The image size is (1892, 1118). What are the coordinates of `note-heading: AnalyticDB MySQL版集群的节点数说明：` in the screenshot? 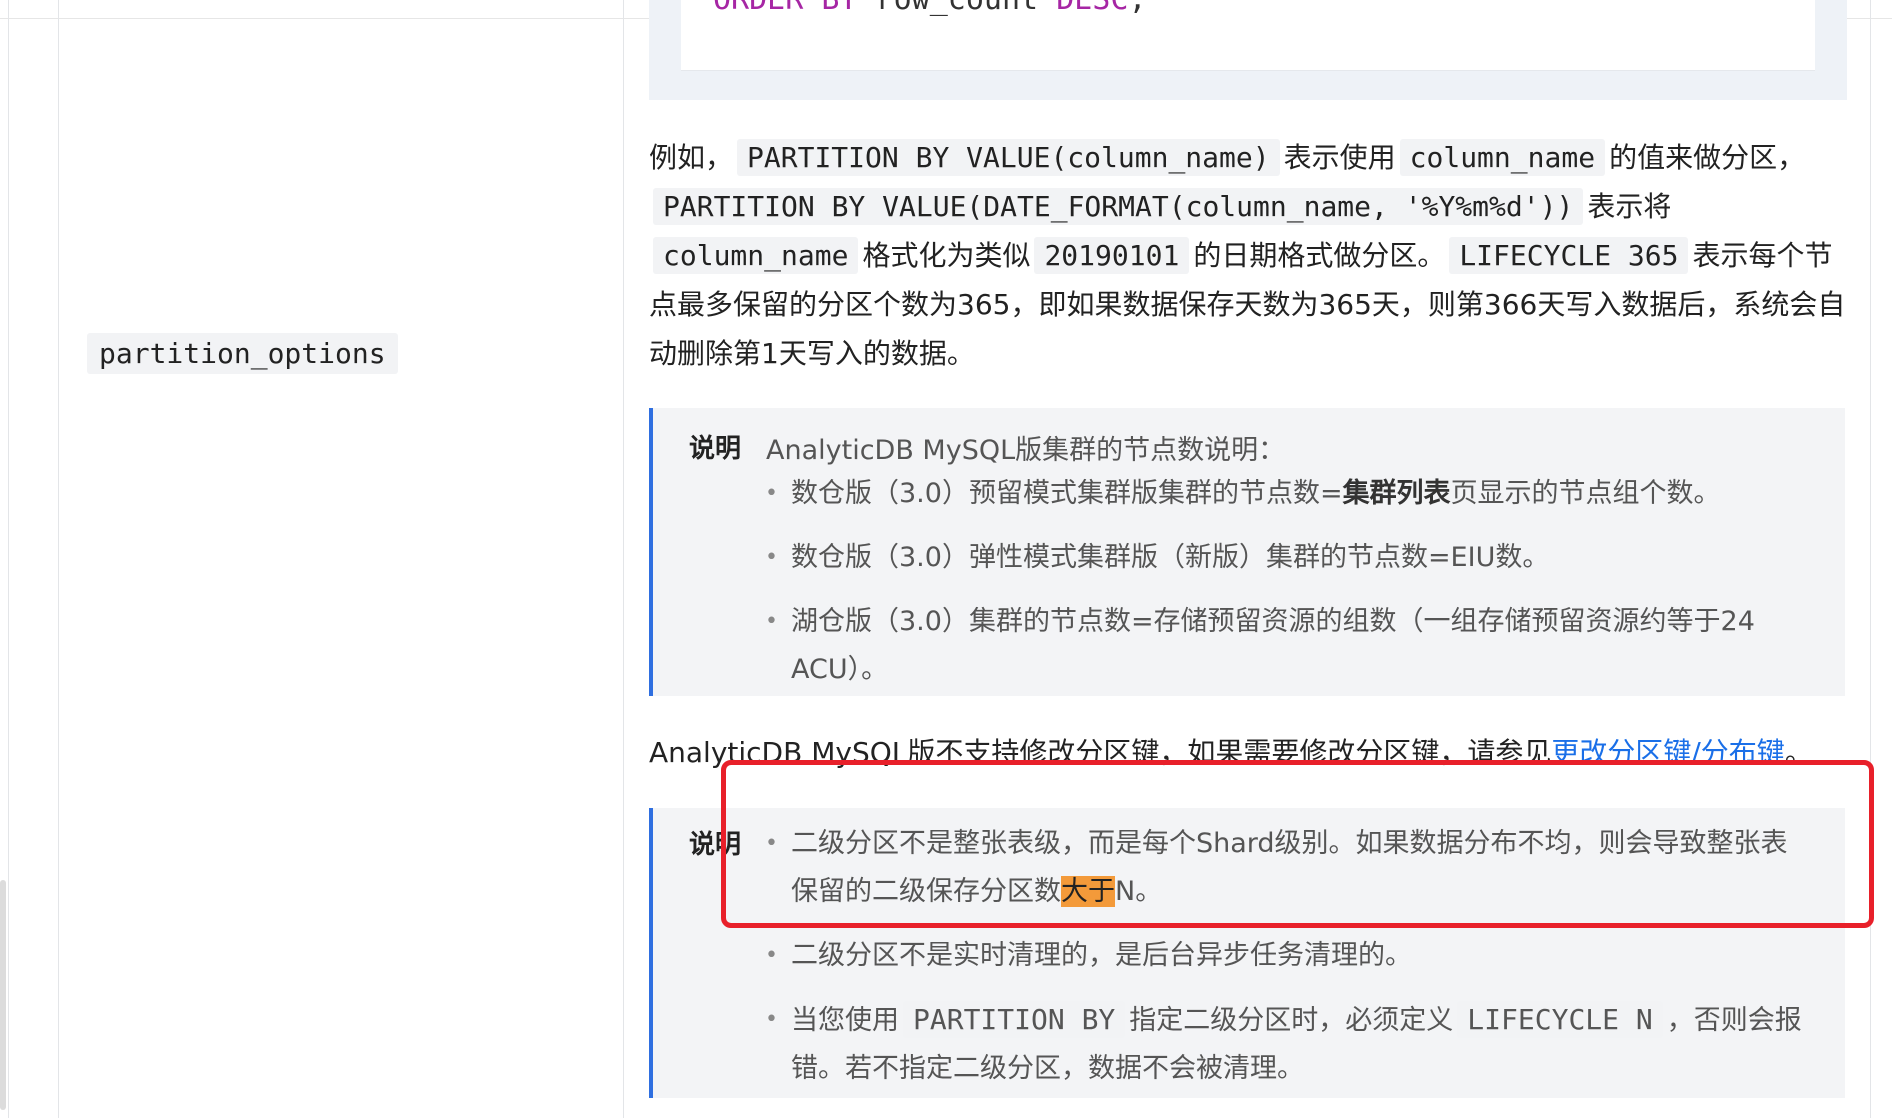 It's located at (1026, 450).